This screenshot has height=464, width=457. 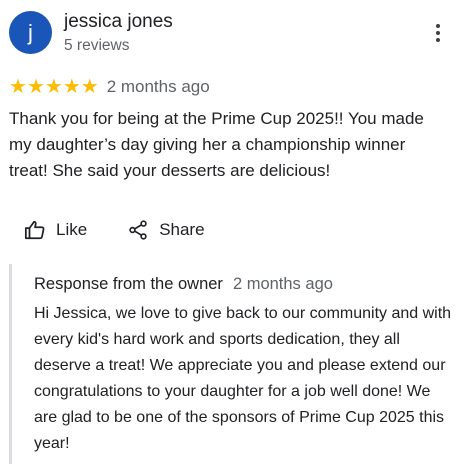 What do you see at coordinates (128, 284) in the screenshot?
I see `owner-response-label: Response from the owner` at bounding box center [128, 284].